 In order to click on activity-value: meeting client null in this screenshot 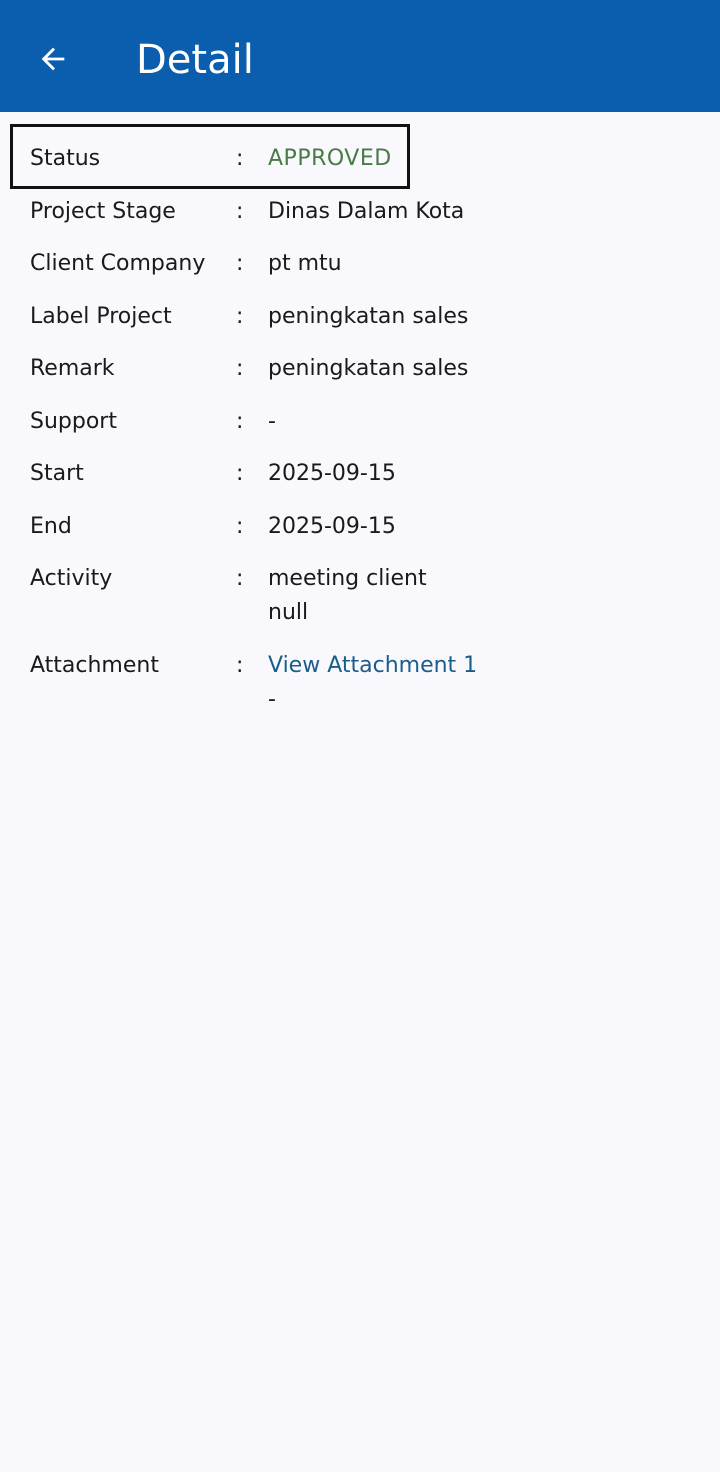, I will do `click(468, 596)`.